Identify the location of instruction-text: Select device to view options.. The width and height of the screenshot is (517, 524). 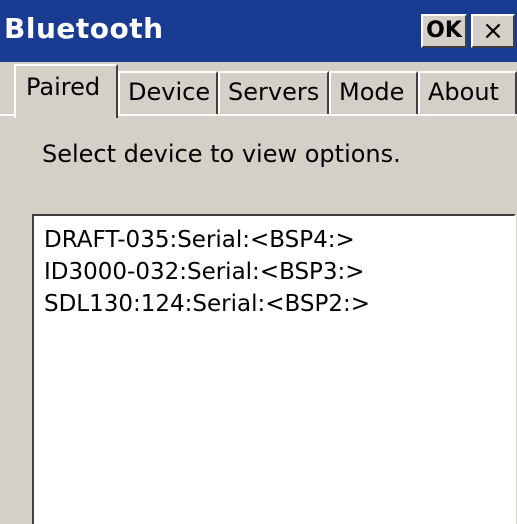
(221, 154).